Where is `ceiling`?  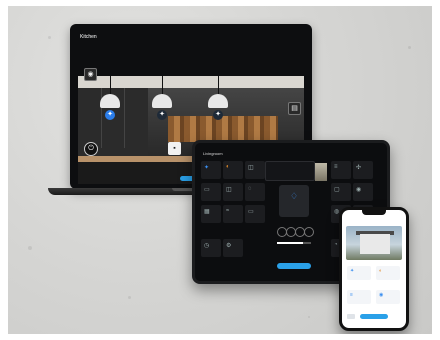
ceiling is located at coordinates (191, 82).